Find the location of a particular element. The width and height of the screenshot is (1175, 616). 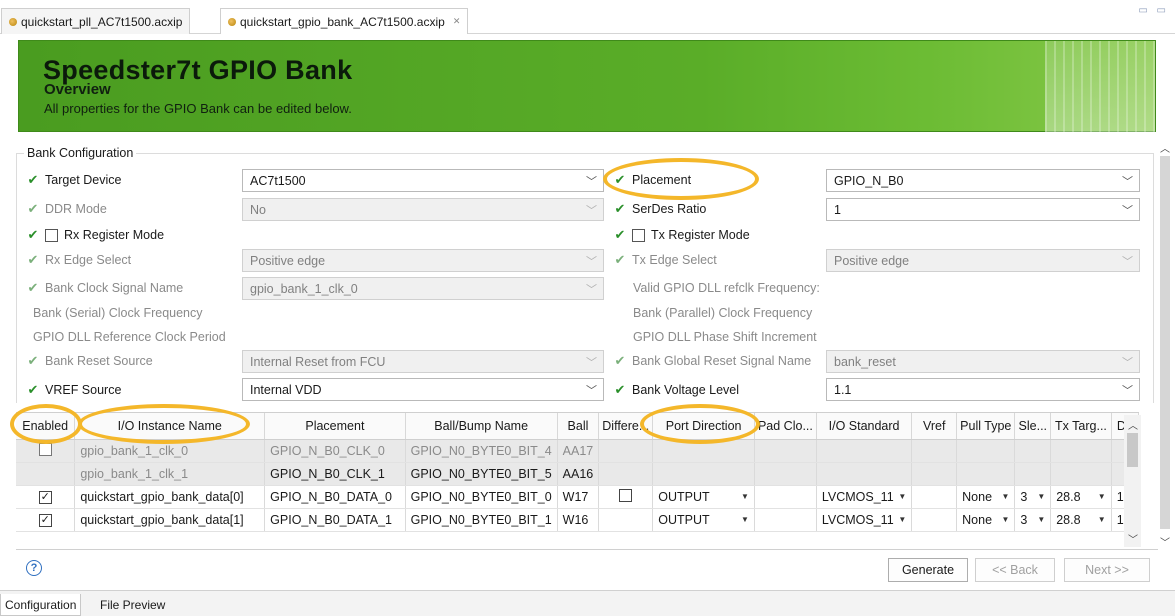

page-vertical-scrollbar: ︿ ﹀ is located at coordinates (1165, 344).